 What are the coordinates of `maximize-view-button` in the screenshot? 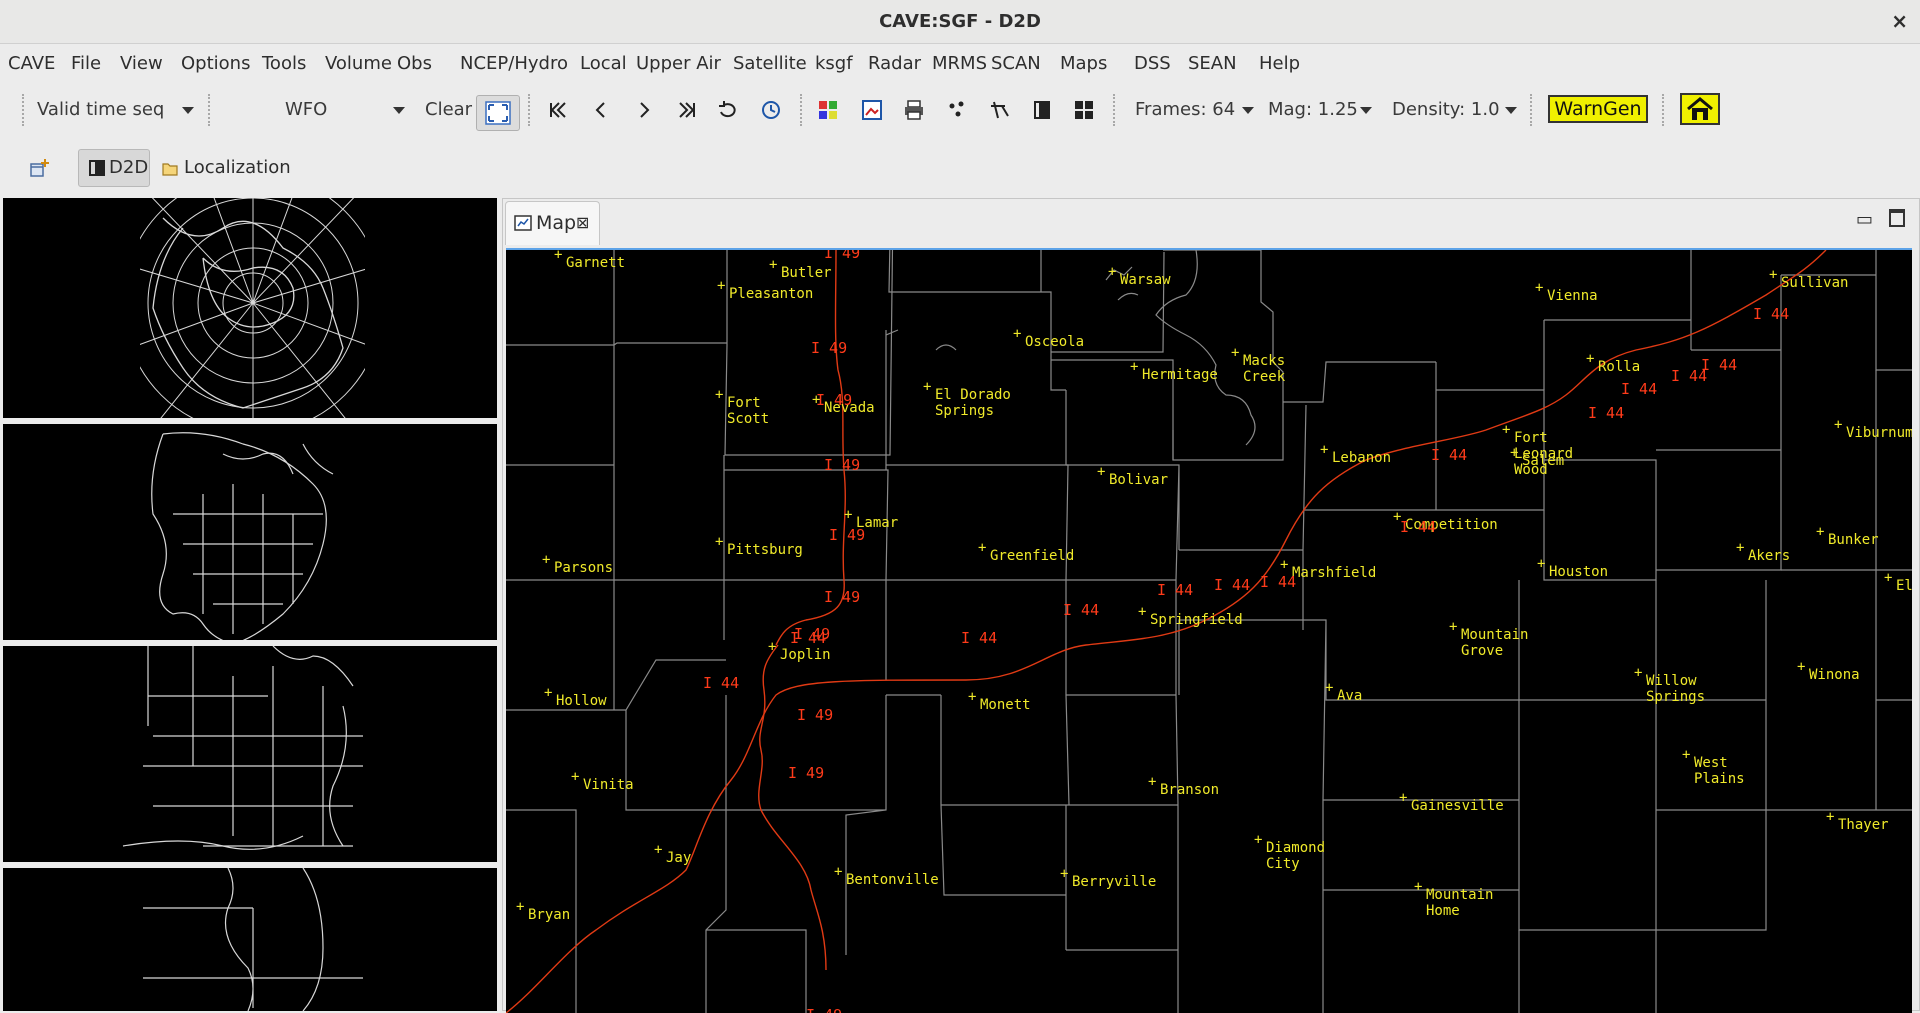 It's located at (1897, 218).